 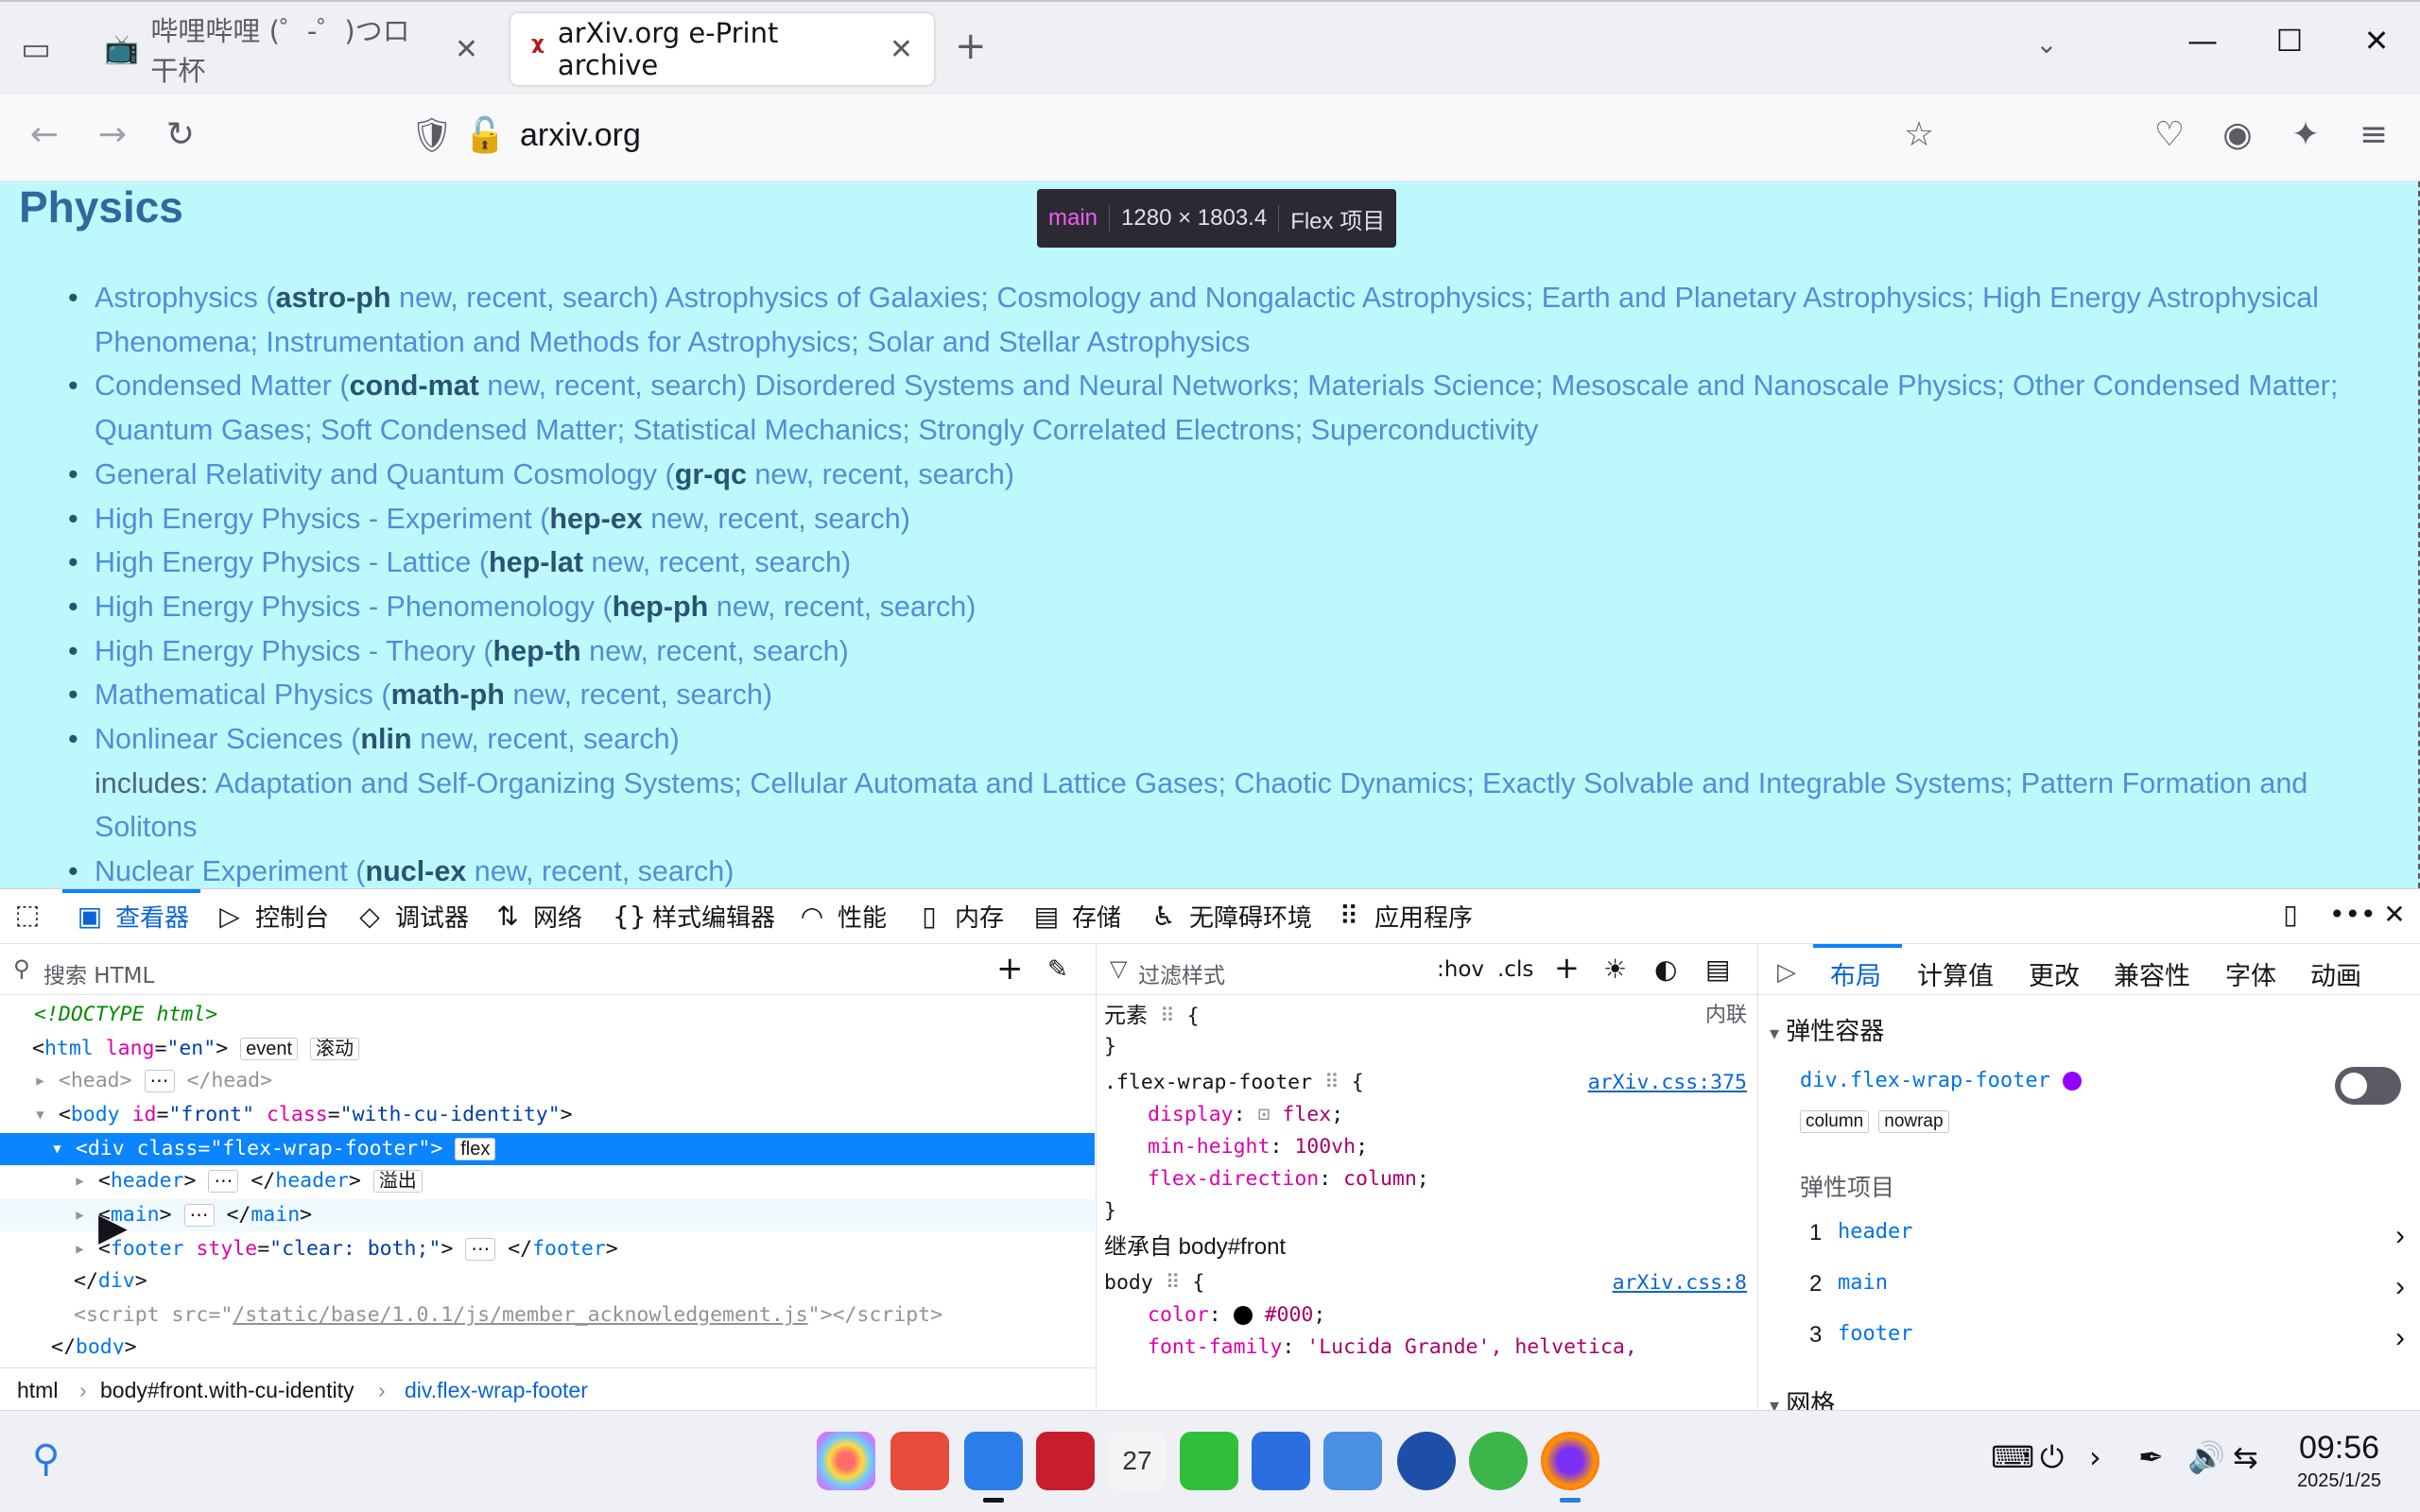 I want to click on rule2-prop-color: color: #000;, so click(x=1236, y=1315).